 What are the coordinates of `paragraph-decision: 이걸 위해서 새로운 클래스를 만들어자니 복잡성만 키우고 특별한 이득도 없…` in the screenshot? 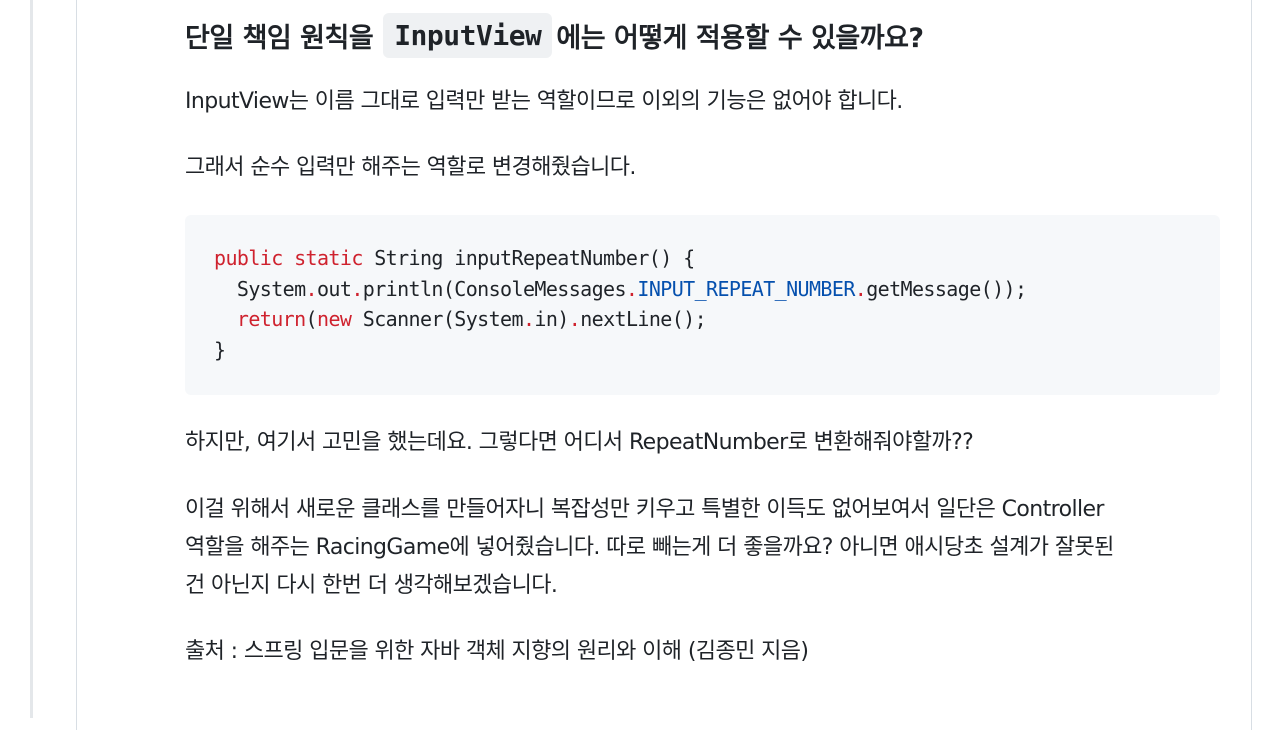 It's located at (649, 548).